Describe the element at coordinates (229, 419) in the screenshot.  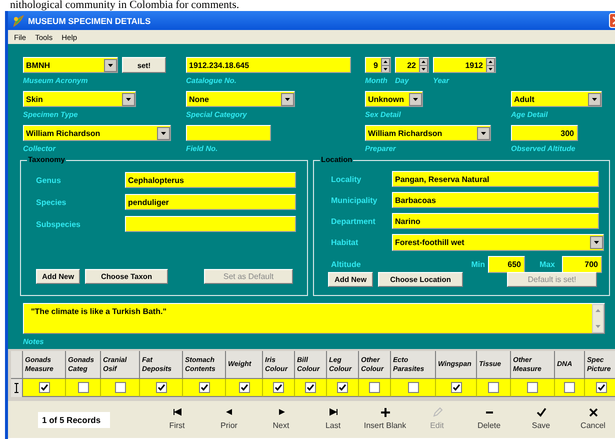
I see `nav-button: Prior` at that location.